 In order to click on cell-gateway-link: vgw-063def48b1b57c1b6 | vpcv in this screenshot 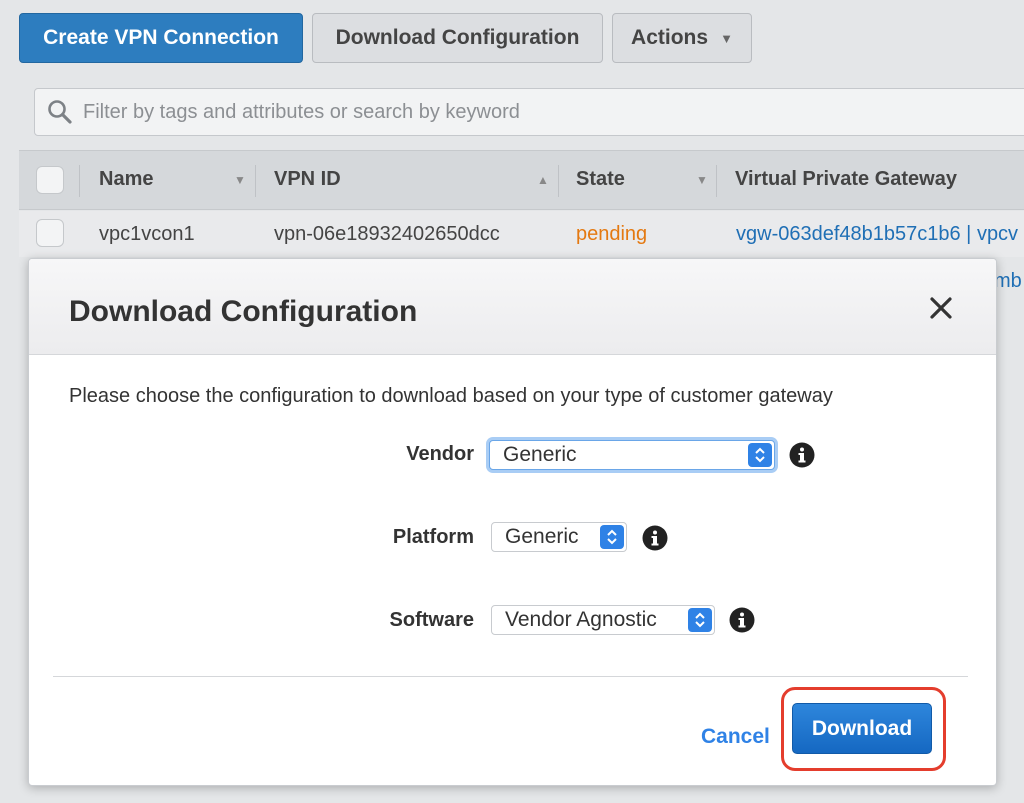, I will do `click(877, 234)`.